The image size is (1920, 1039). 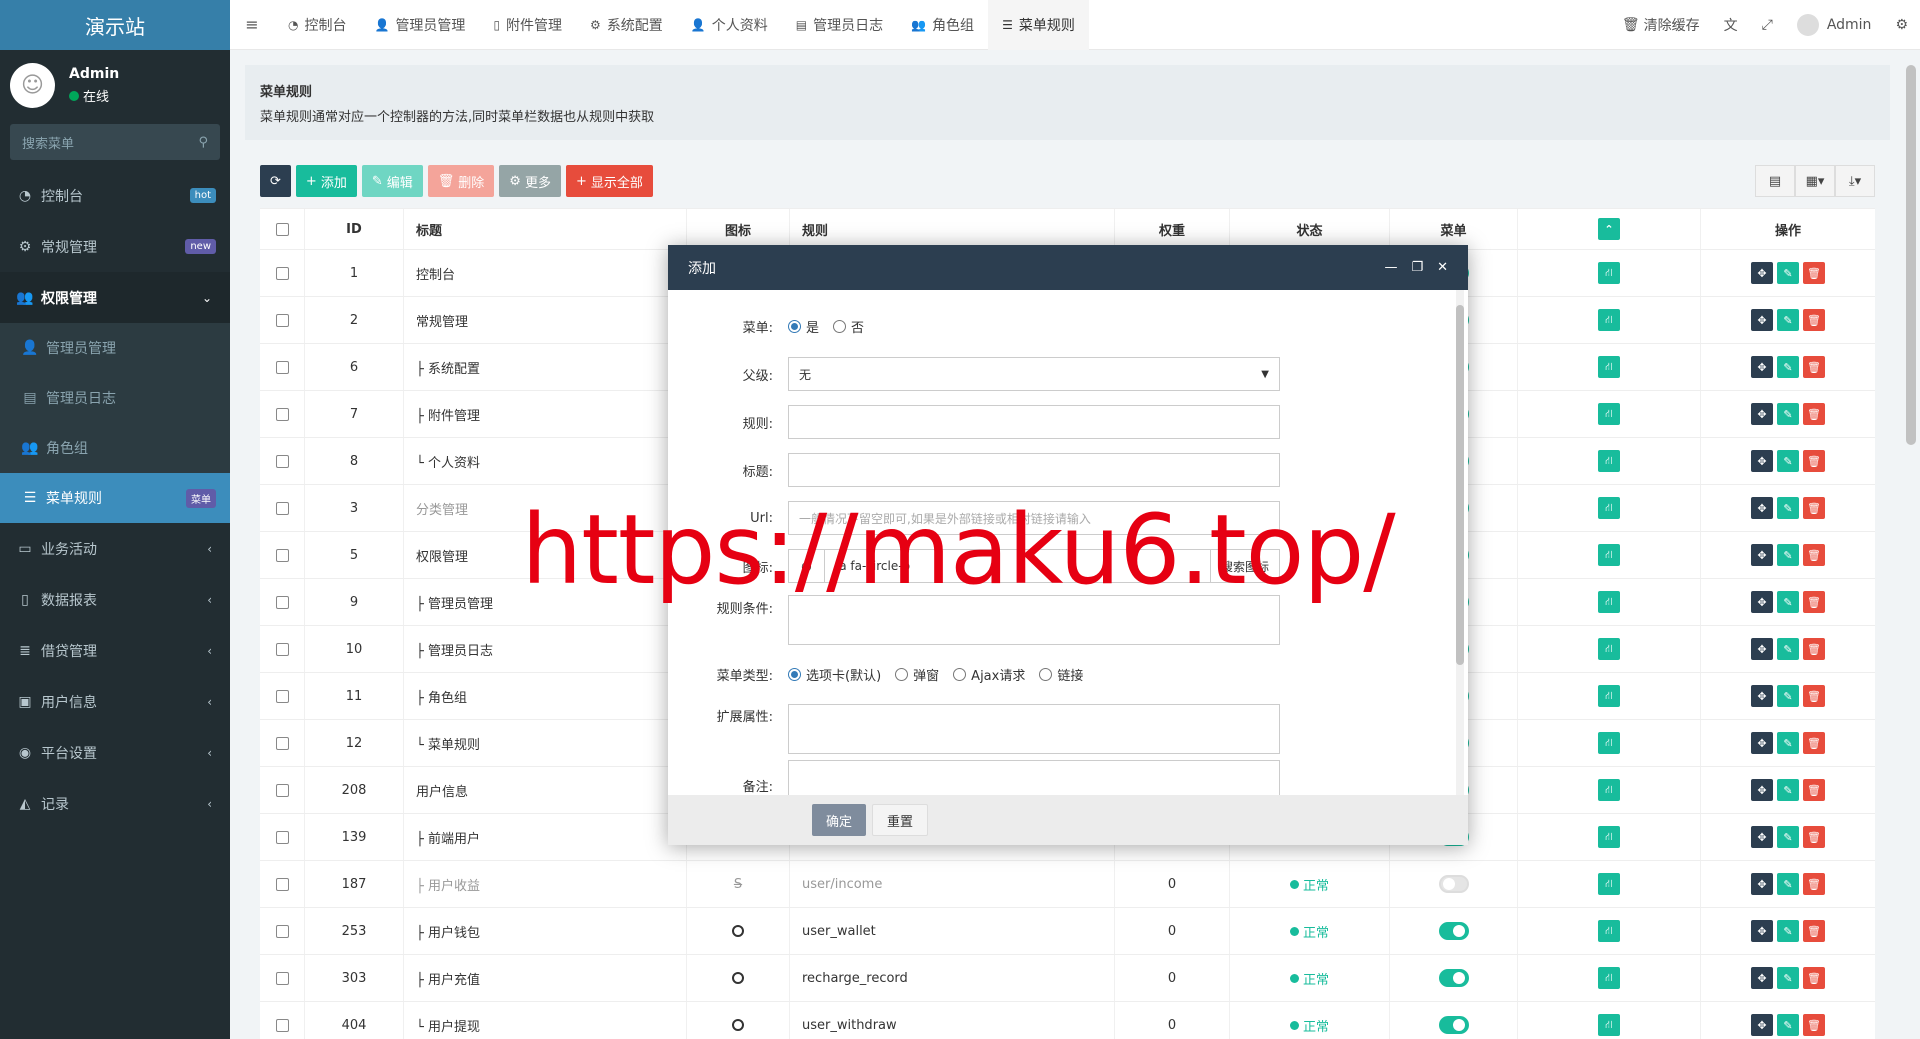 I want to click on header-icon: 图标, so click(x=738, y=229).